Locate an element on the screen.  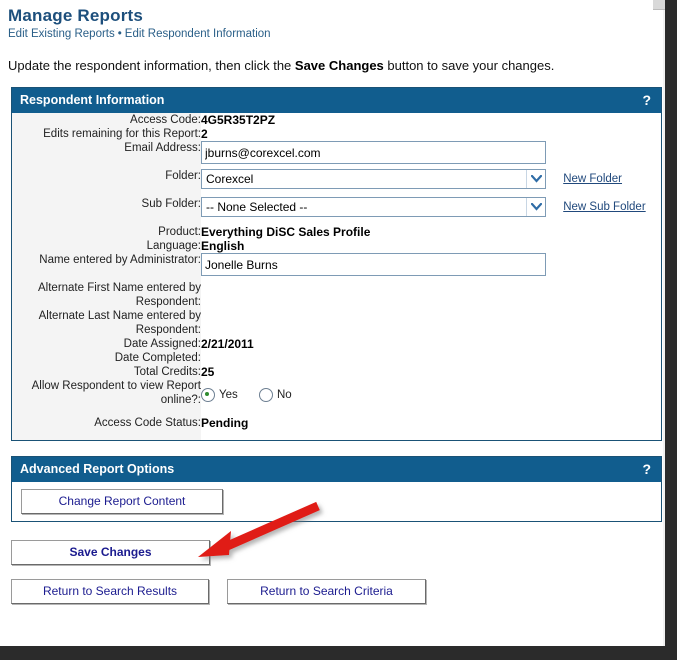
return-to-search-criteria-button: Return to Search Criteria is located at coordinates (326, 591).